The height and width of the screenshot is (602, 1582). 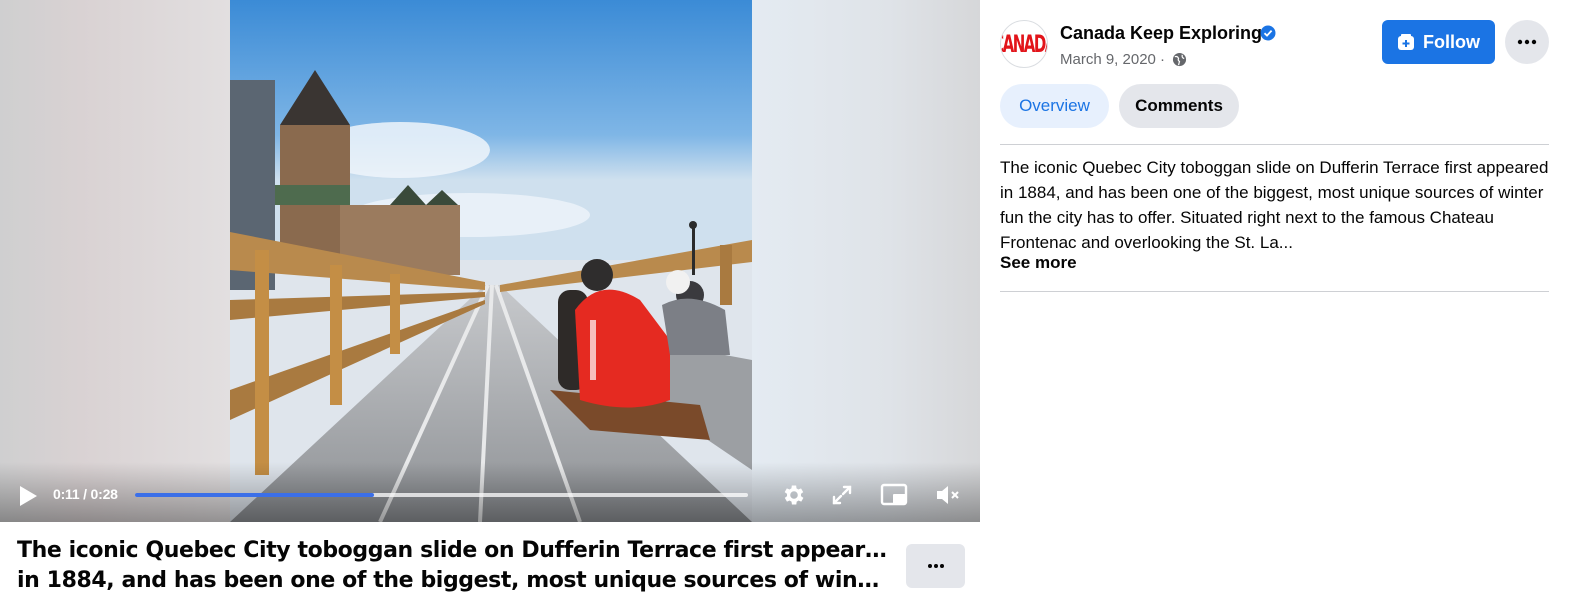 I want to click on tab-comments: Comments, so click(x=1179, y=106).